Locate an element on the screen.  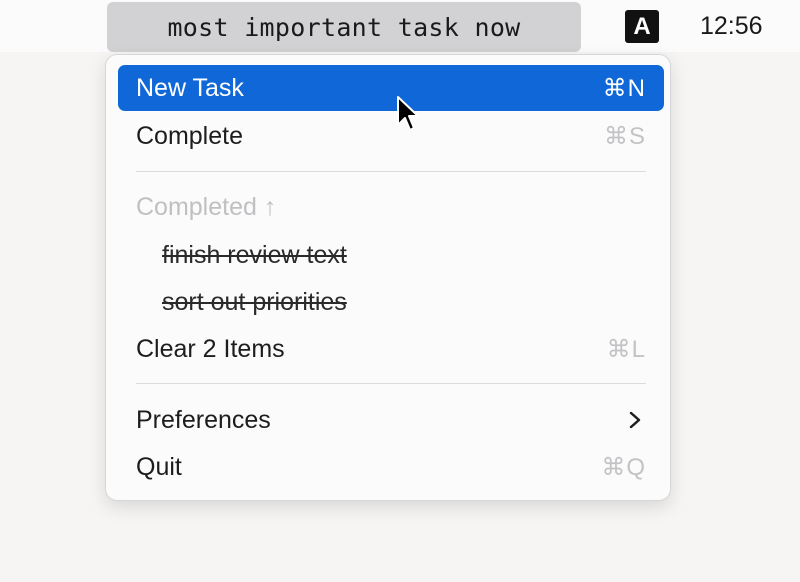
menu-item-new-task: New Task ⌘N is located at coordinates (391, 88).